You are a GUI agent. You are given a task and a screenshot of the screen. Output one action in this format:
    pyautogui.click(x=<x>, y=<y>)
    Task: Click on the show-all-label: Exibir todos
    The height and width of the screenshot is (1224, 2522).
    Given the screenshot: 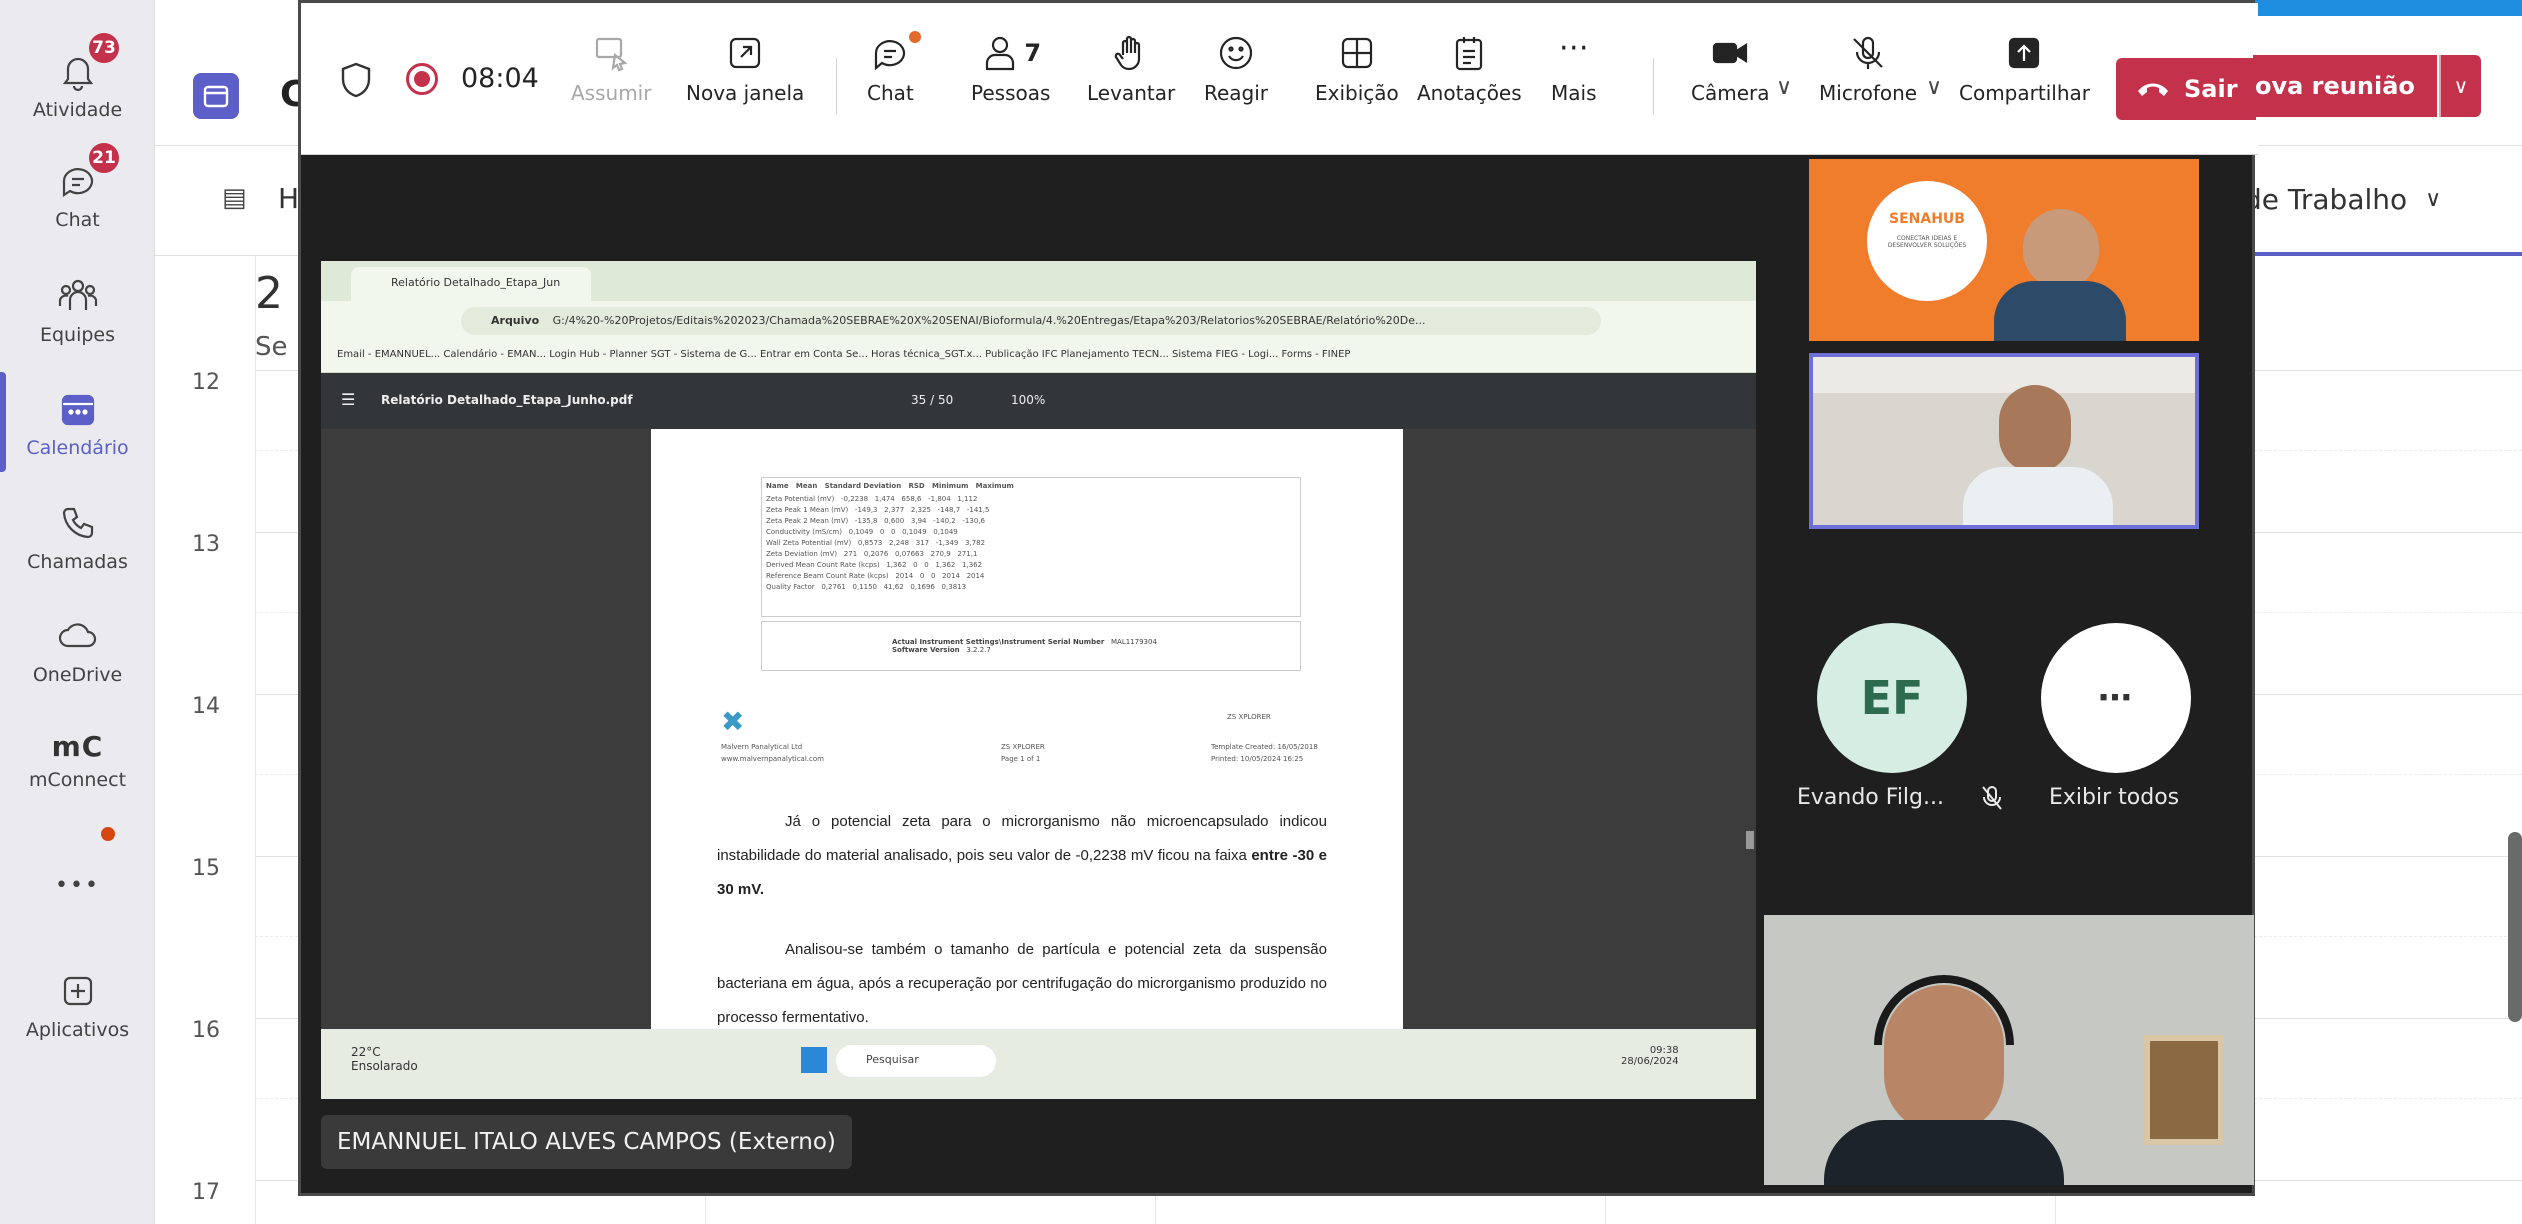 What is the action you would take?
    pyautogui.click(x=2114, y=797)
    